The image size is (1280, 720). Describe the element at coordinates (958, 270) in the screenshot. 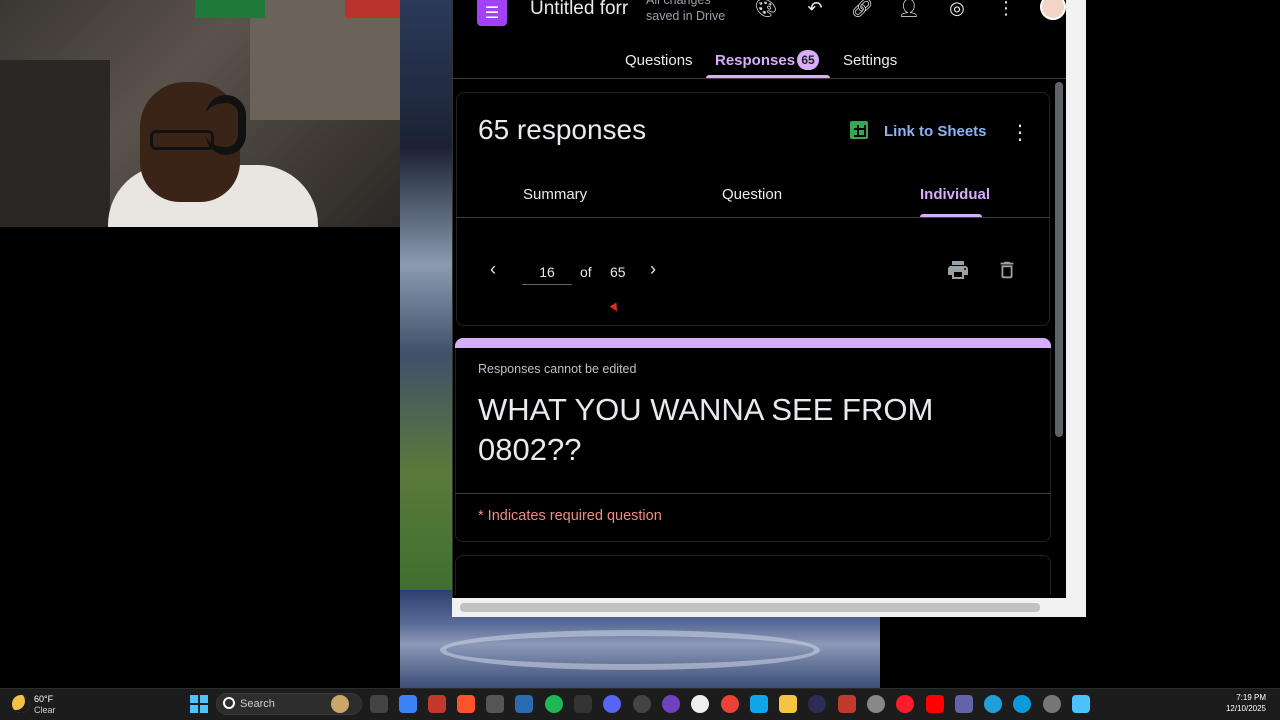

I see `print-icon` at that location.